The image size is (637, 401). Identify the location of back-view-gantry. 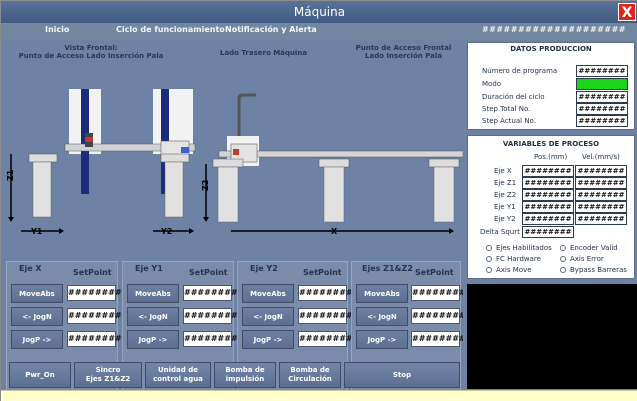
(333, 163).